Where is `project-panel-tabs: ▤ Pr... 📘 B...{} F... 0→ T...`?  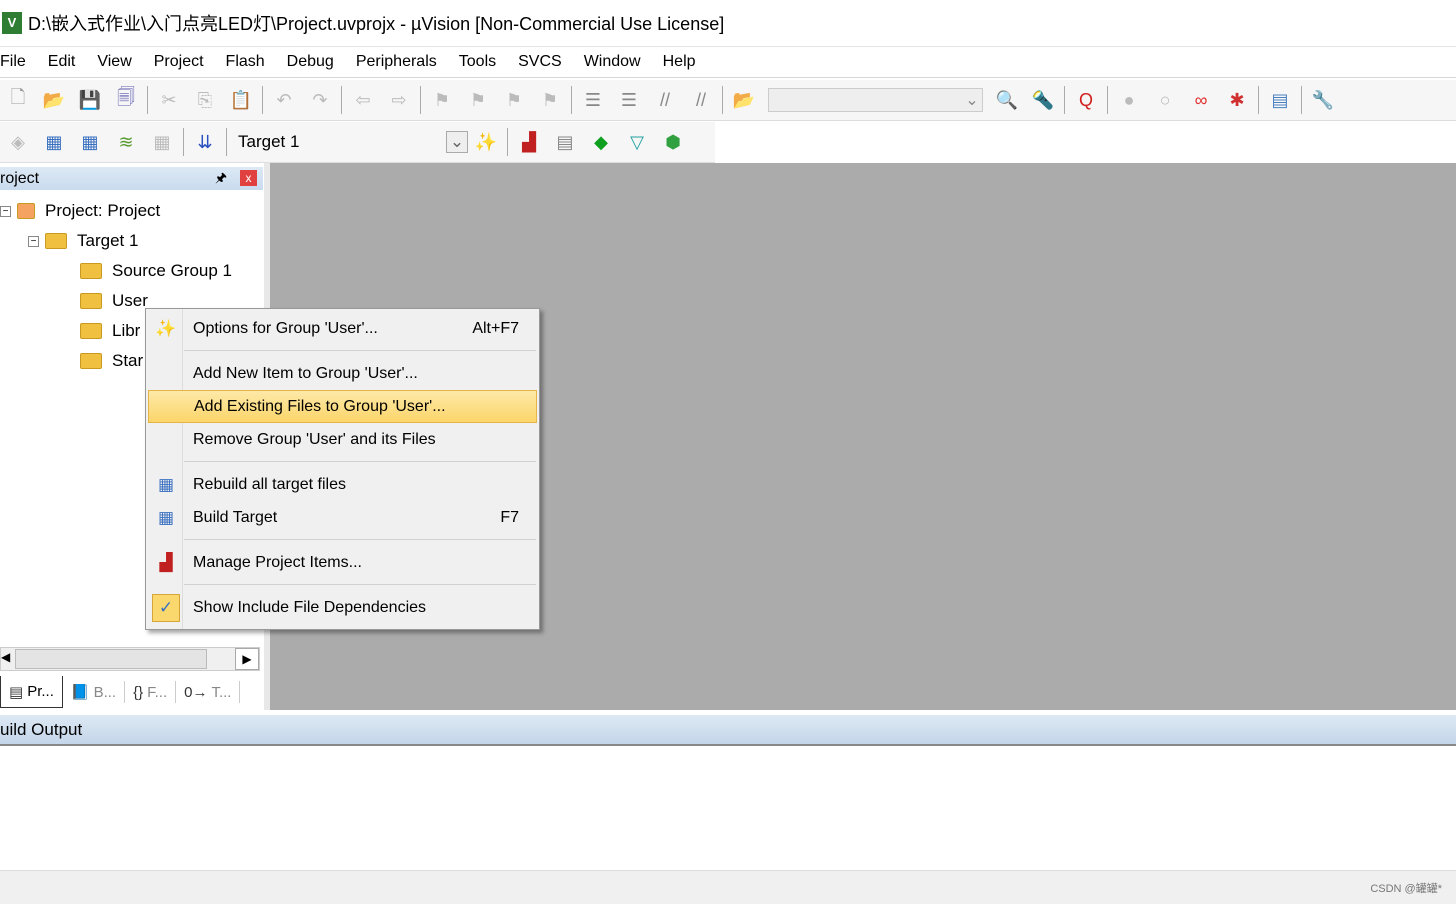
project-panel-tabs: ▤ Pr... 📘 B...{} F... 0→ T... is located at coordinates (131, 692).